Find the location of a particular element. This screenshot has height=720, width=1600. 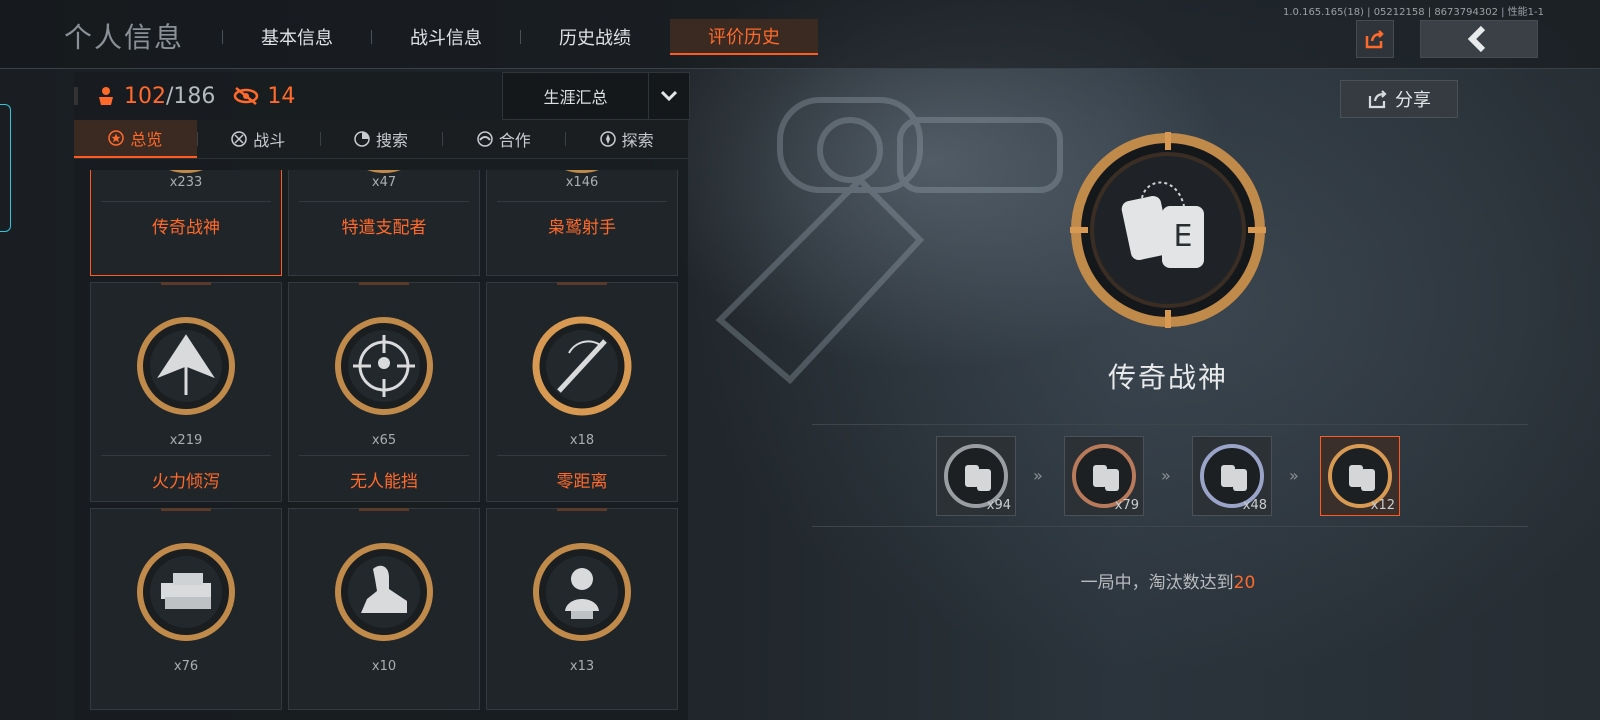

tier-4: x12 is located at coordinates (1360, 476).